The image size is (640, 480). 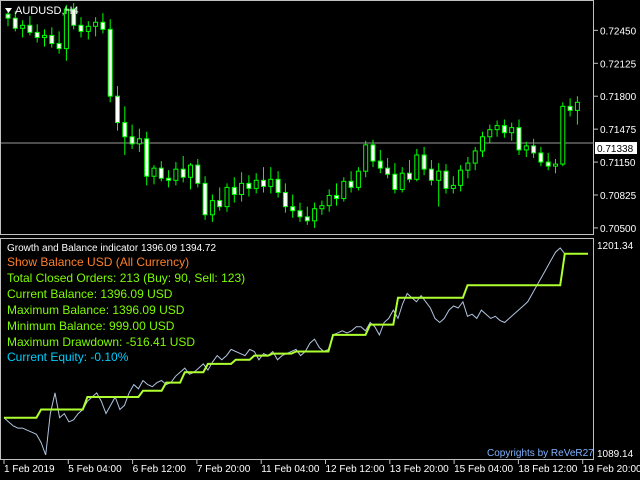 What do you see at coordinates (224, 469) in the screenshot?
I see `time-axis-label: 7 Feb 20:00` at bounding box center [224, 469].